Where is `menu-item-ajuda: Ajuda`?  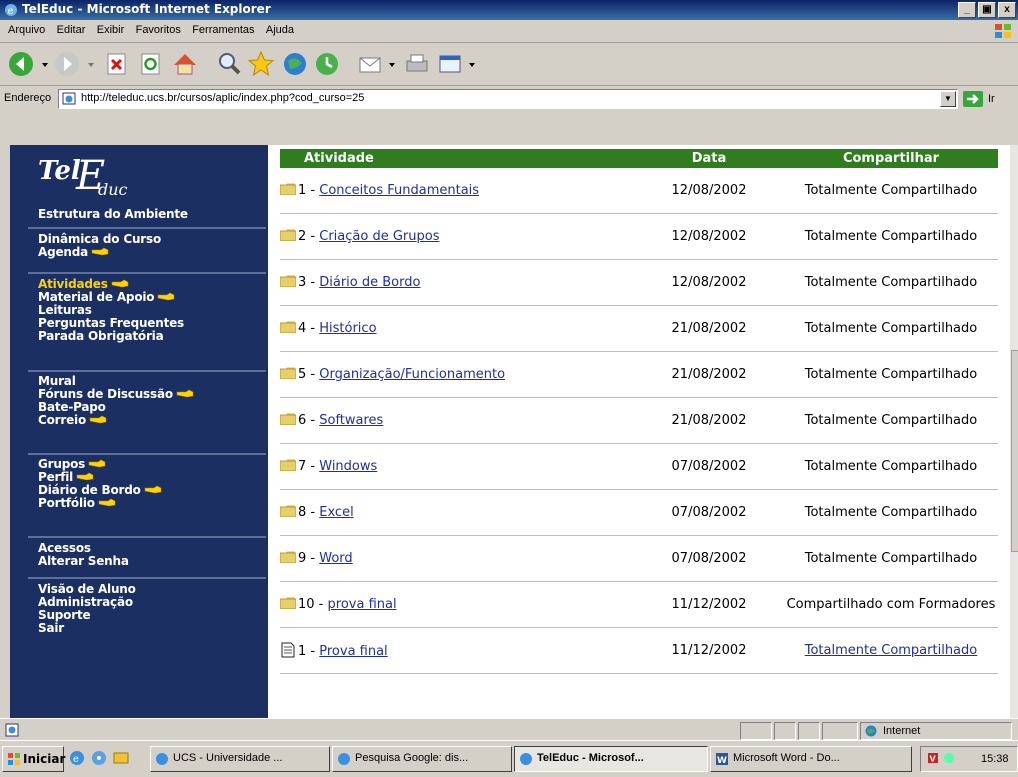
menu-item-ajuda: Ajuda is located at coordinates (280, 30).